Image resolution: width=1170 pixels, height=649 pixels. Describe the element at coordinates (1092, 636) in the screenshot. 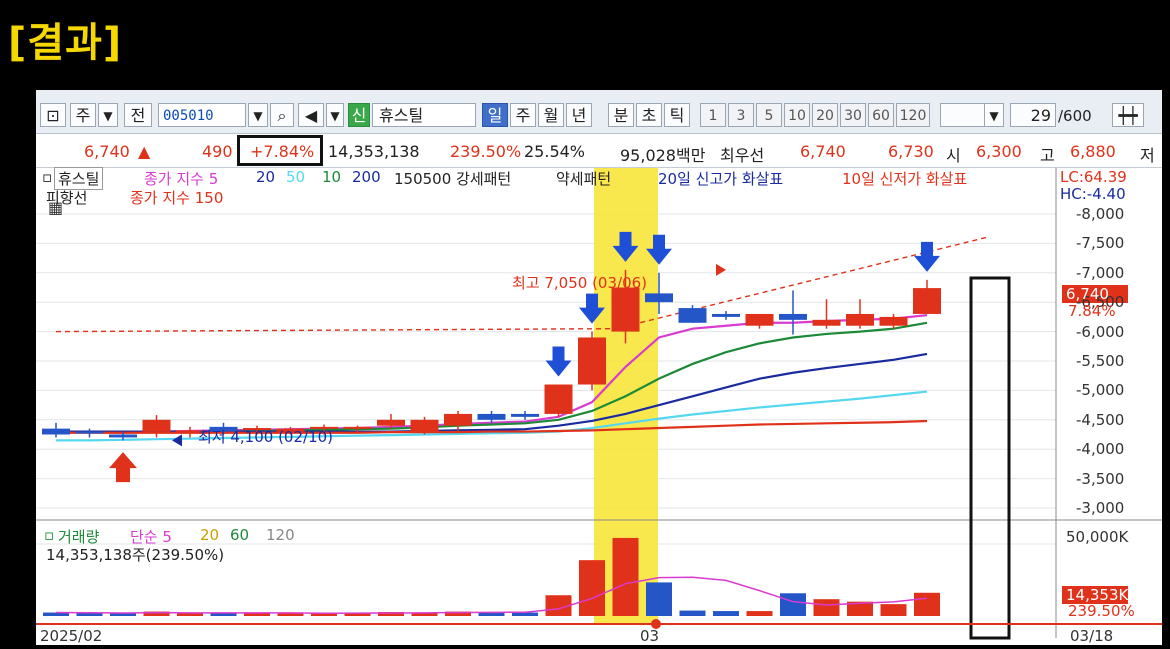

I see `date-end: 03/18` at that location.